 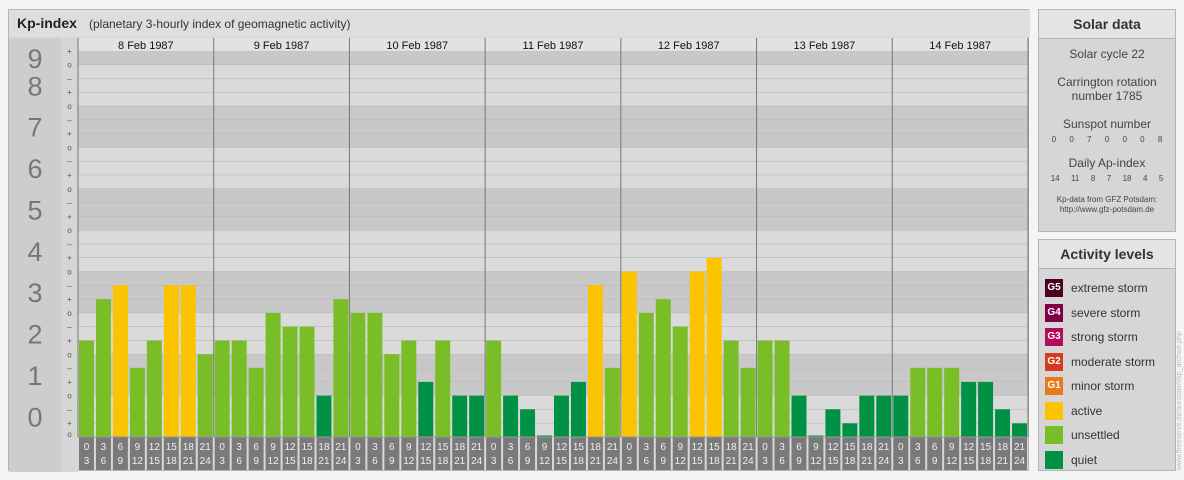 What do you see at coordinates (782, 461) in the screenshot?
I see `hour-end-5-1: 6` at bounding box center [782, 461].